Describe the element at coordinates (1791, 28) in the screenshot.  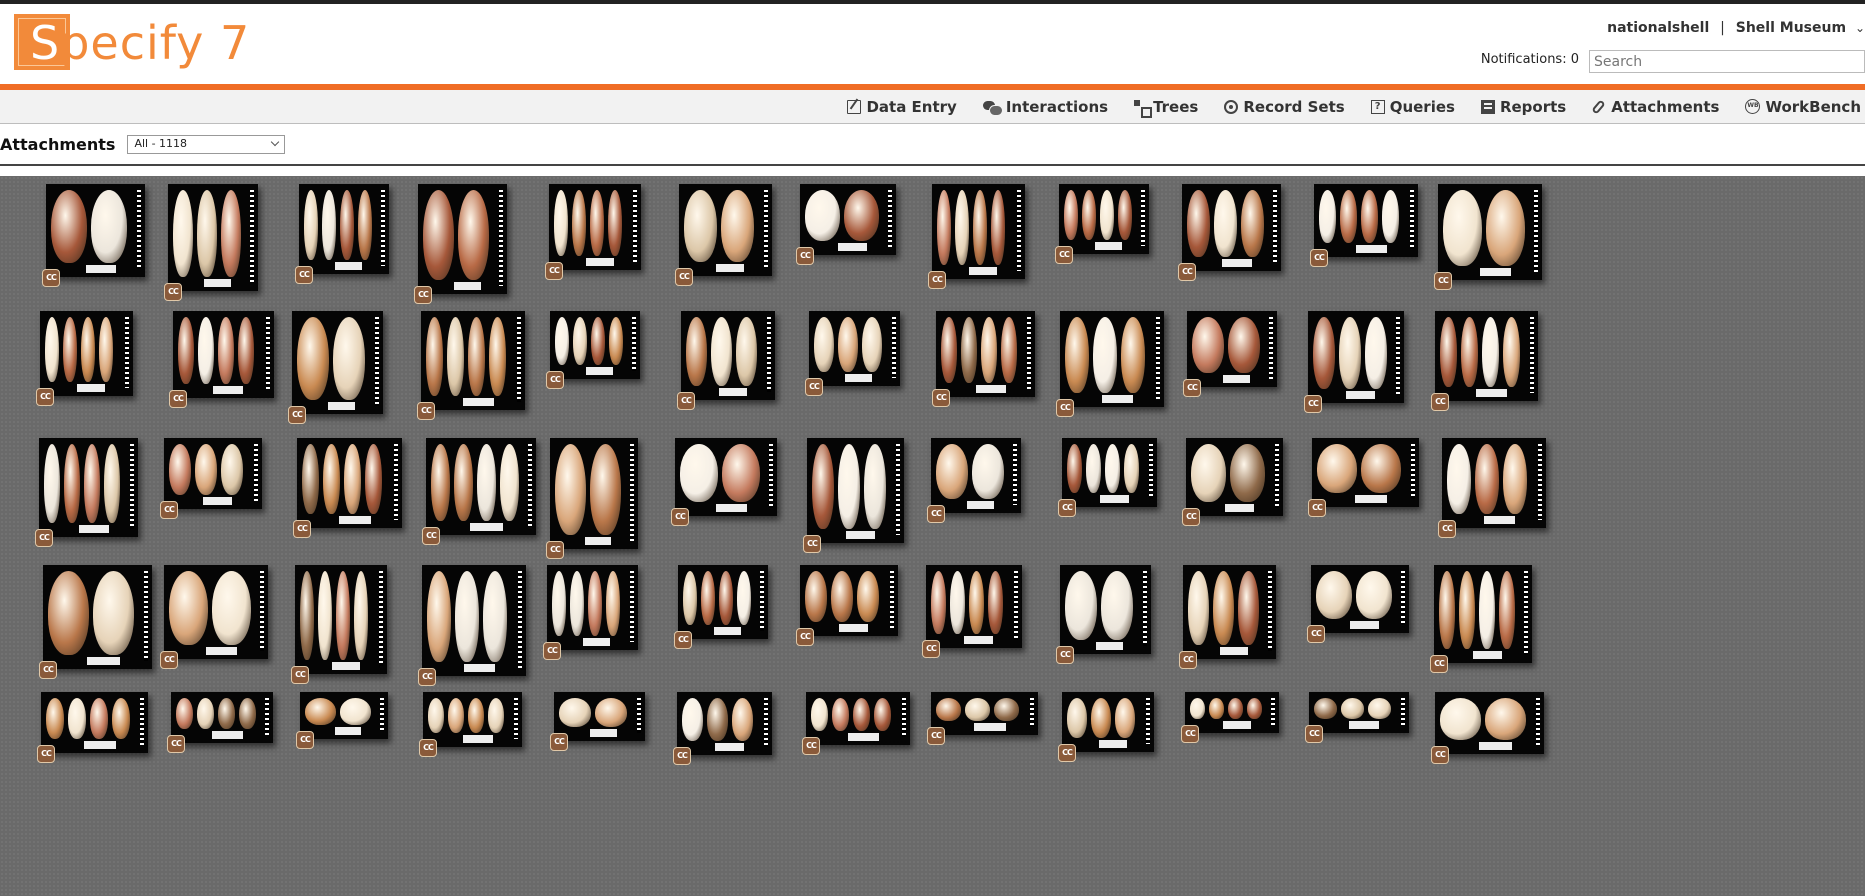
I see `collection-name: Shell Museum` at that location.